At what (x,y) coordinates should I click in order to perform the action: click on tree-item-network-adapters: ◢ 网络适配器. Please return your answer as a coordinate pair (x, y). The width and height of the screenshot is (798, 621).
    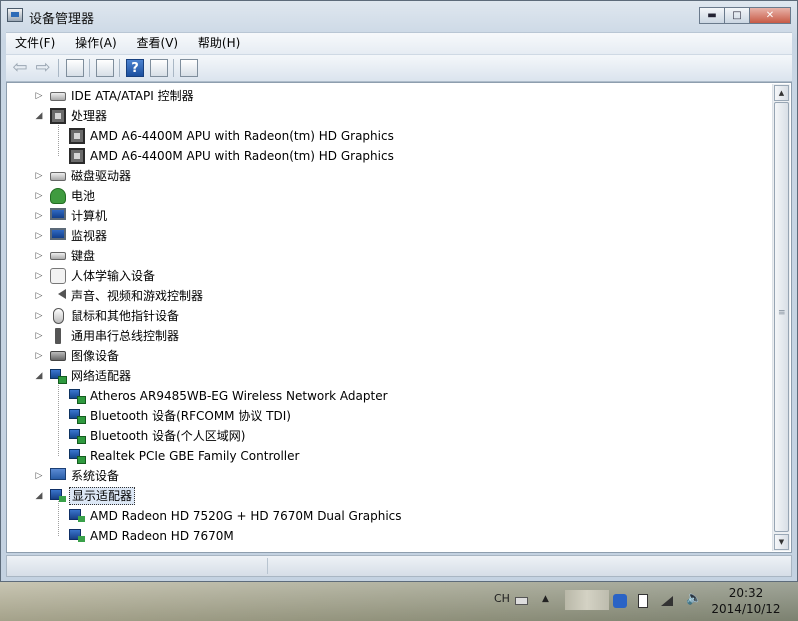
    Looking at the image, I should click on (389, 376).